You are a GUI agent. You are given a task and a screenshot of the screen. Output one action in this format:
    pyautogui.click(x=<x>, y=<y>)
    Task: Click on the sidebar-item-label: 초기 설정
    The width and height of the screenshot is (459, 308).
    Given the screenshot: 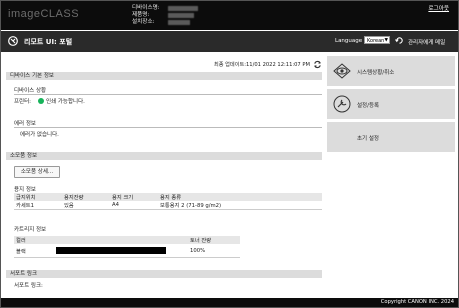 What is the action you would take?
    pyautogui.click(x=368, y=139)
    